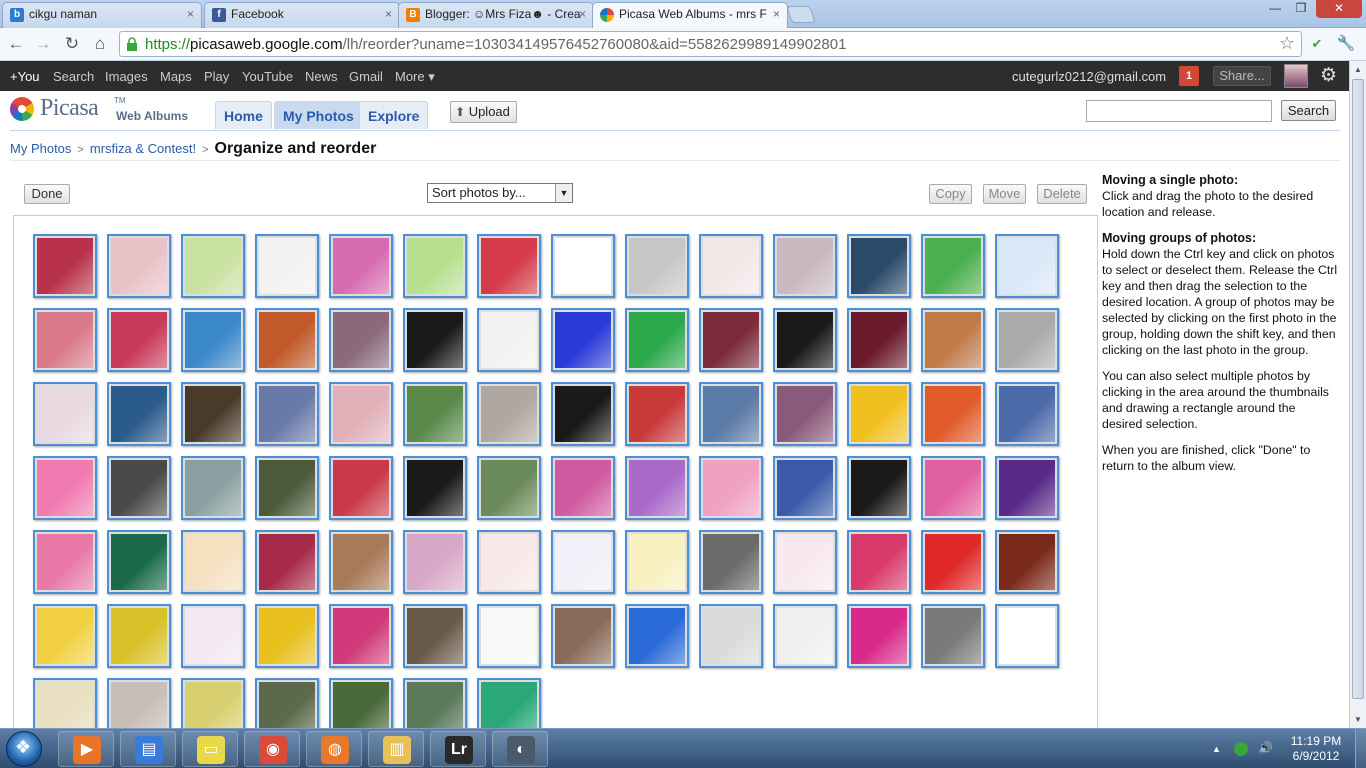  I want to click on avatar, so click(1296, 76).